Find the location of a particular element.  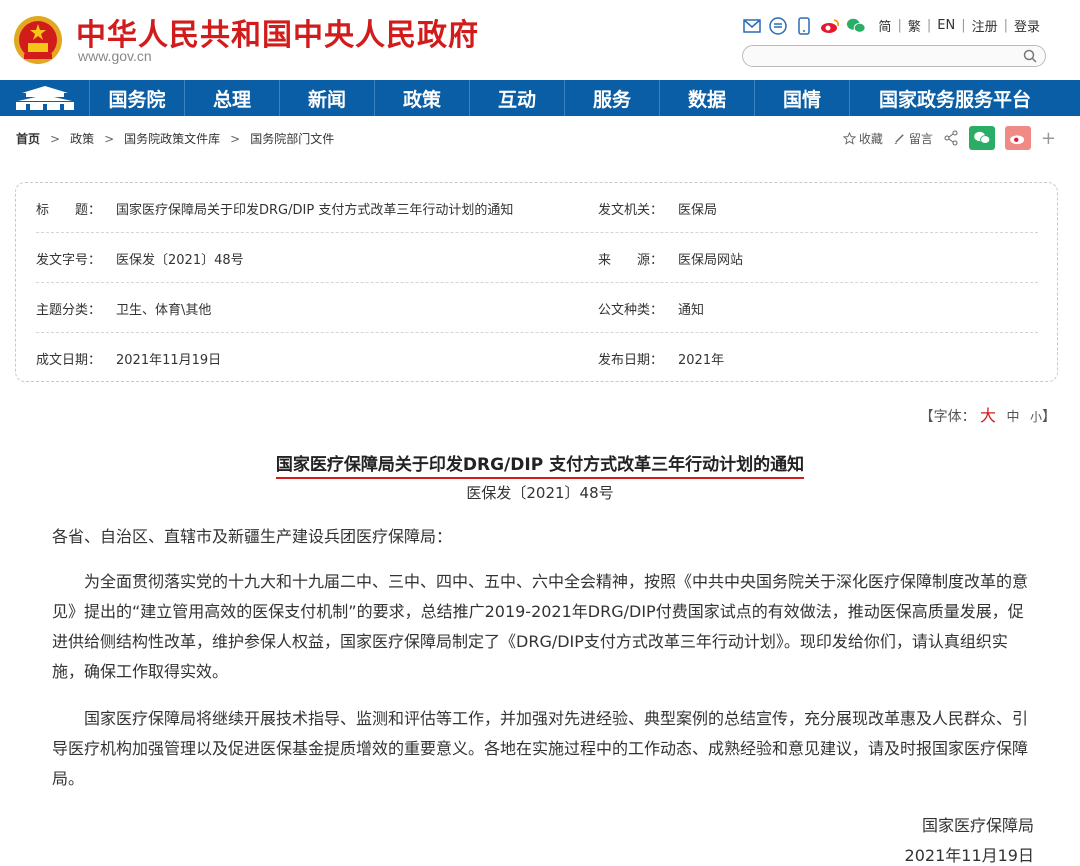

value-publish-date: 2021年 is located at coordinates (701, 360).